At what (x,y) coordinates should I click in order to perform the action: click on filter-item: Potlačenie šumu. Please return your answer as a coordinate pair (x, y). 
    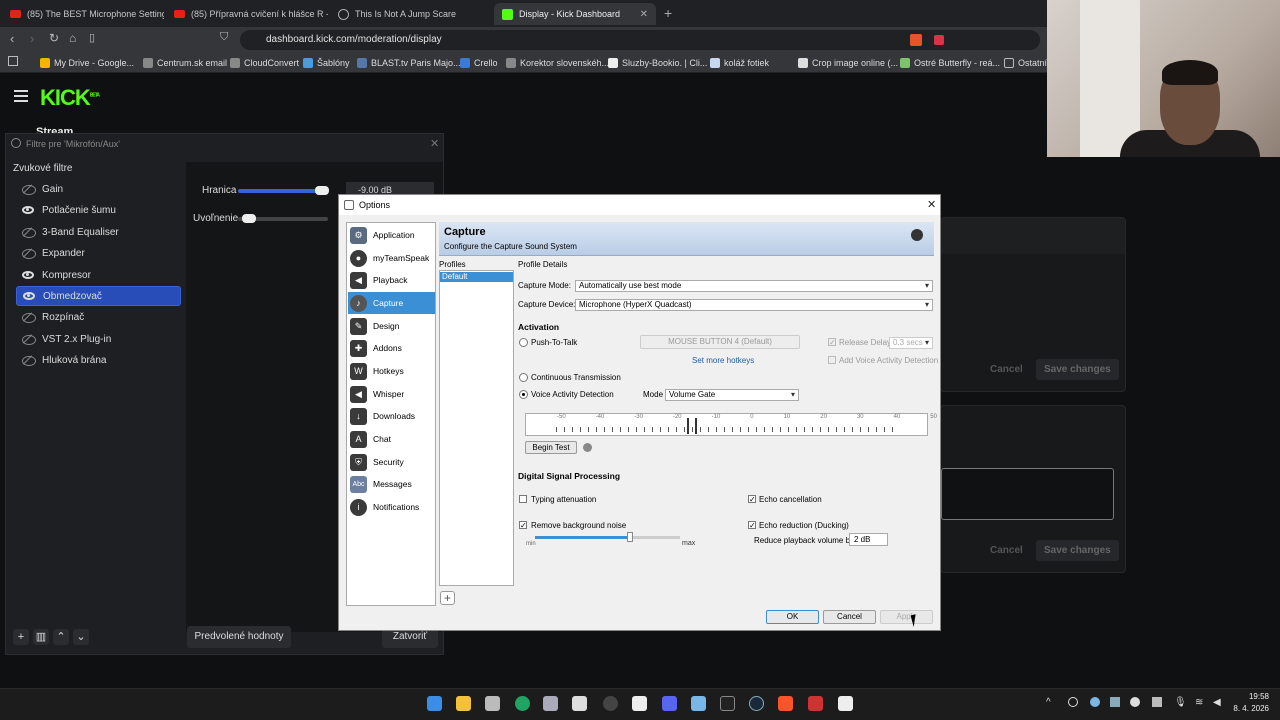
    Looking at the image, I should click on (98, 210).